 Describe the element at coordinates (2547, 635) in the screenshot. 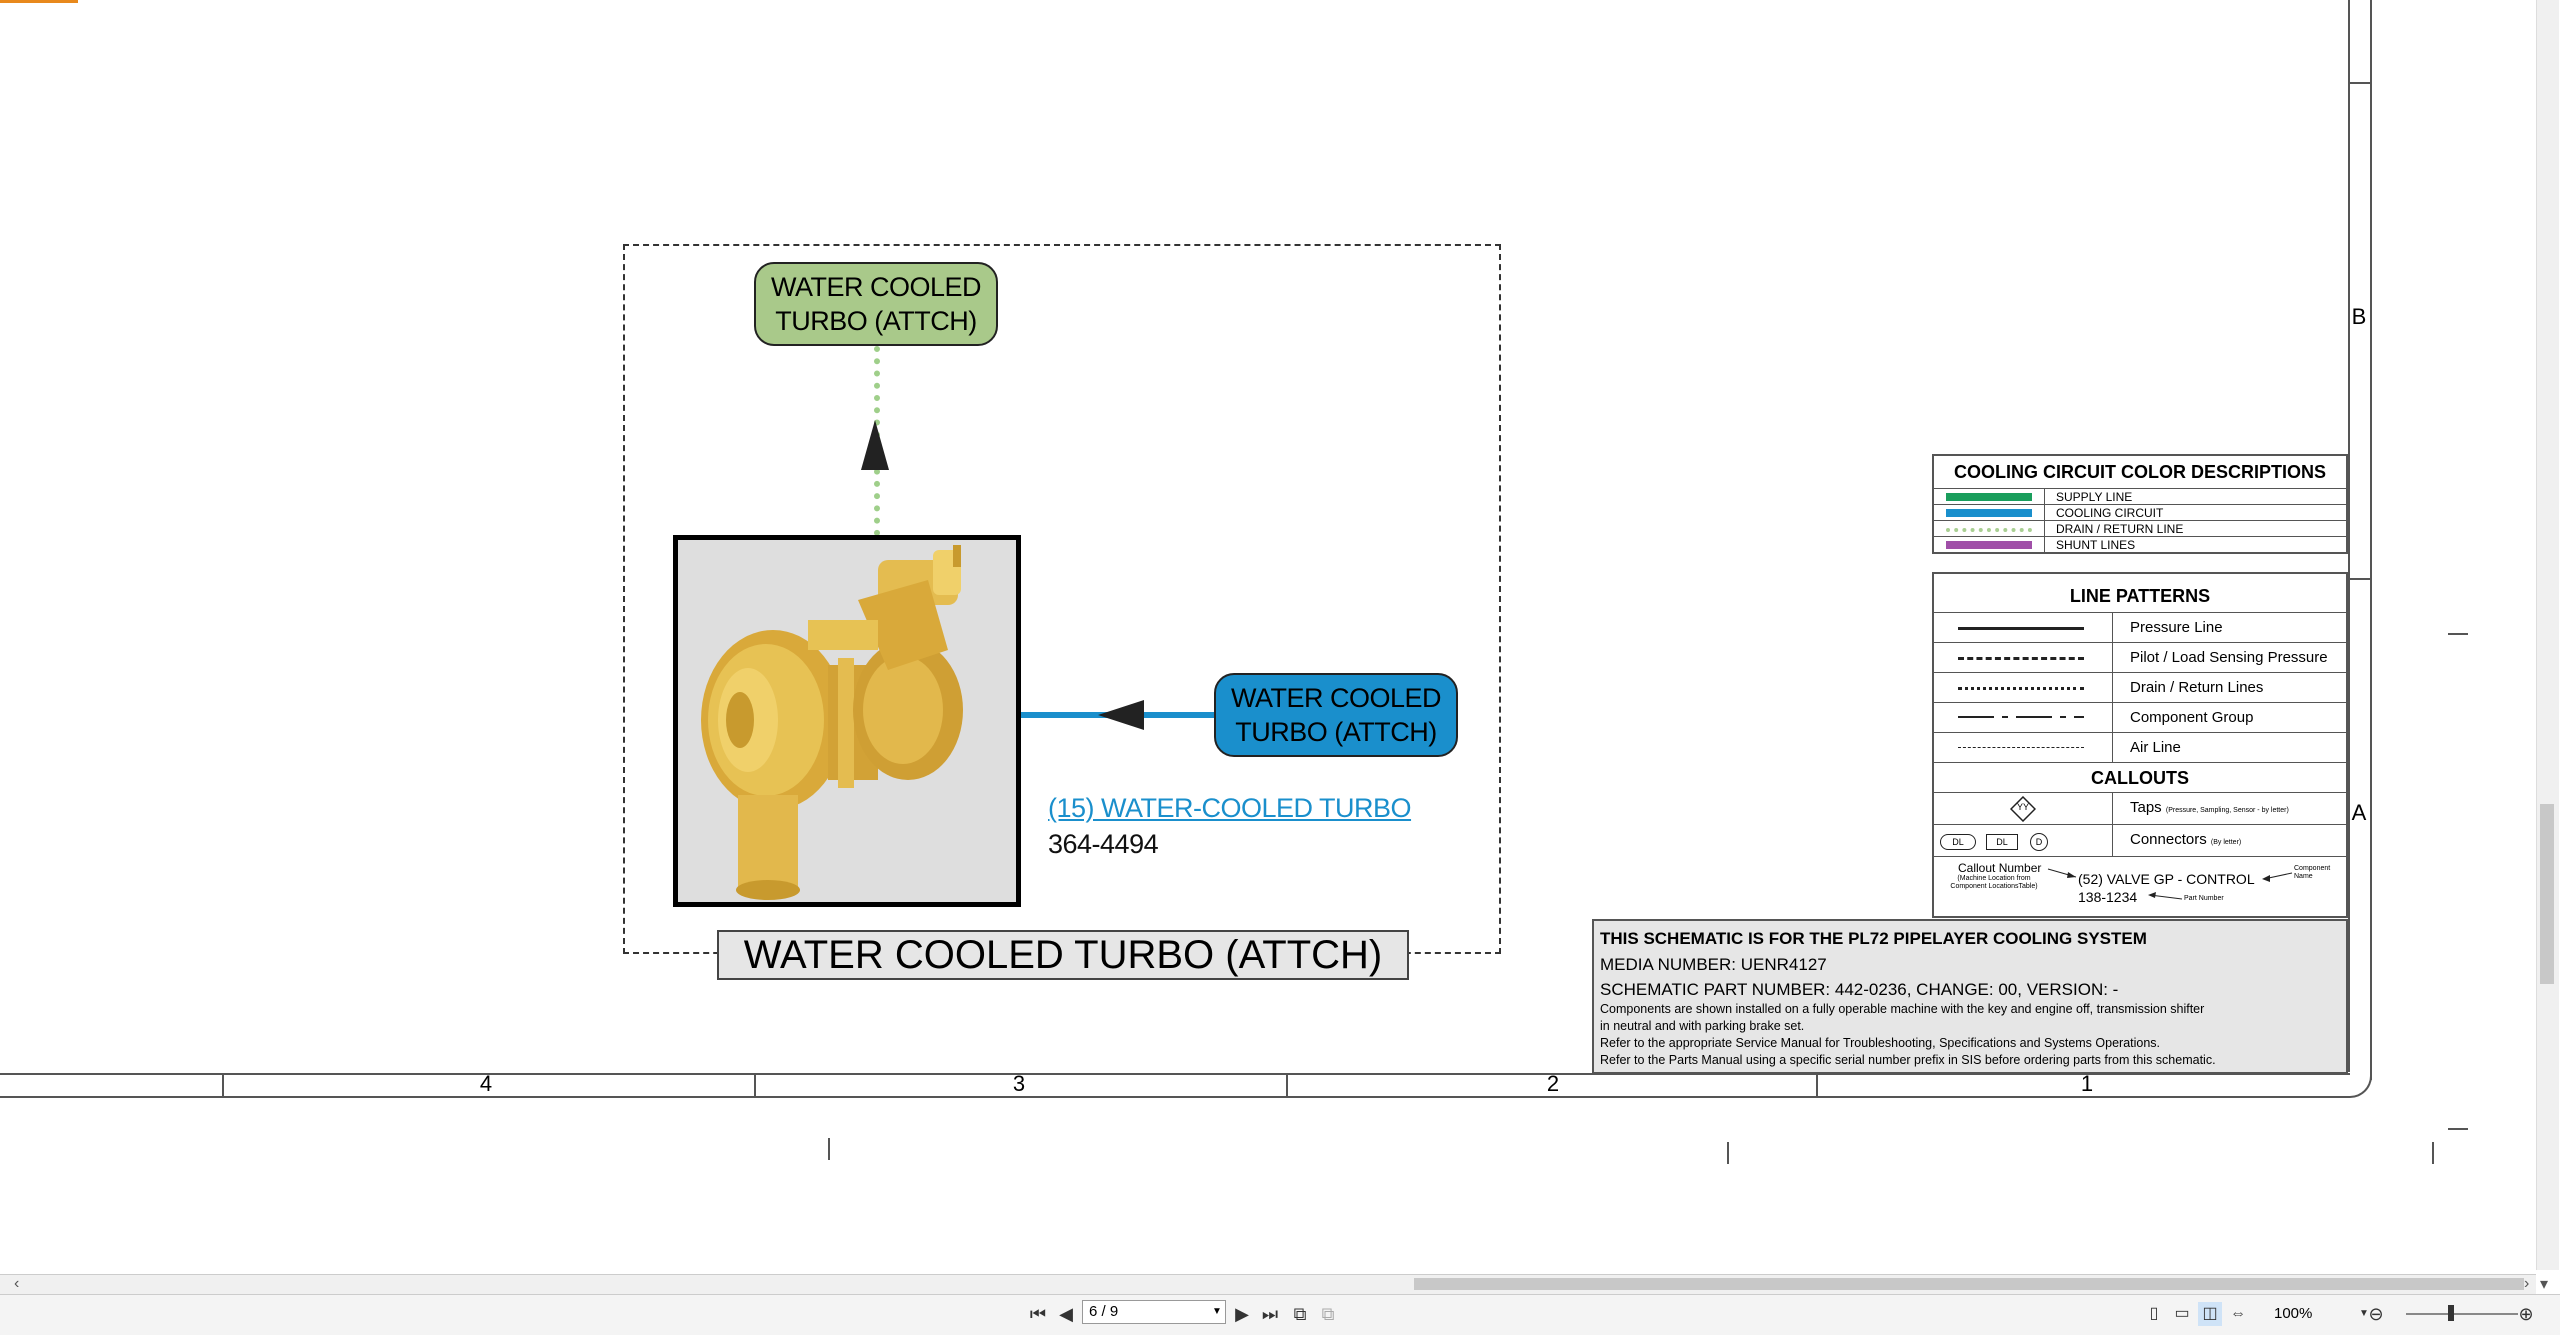

I see `vertical-scrollbar` at that location.